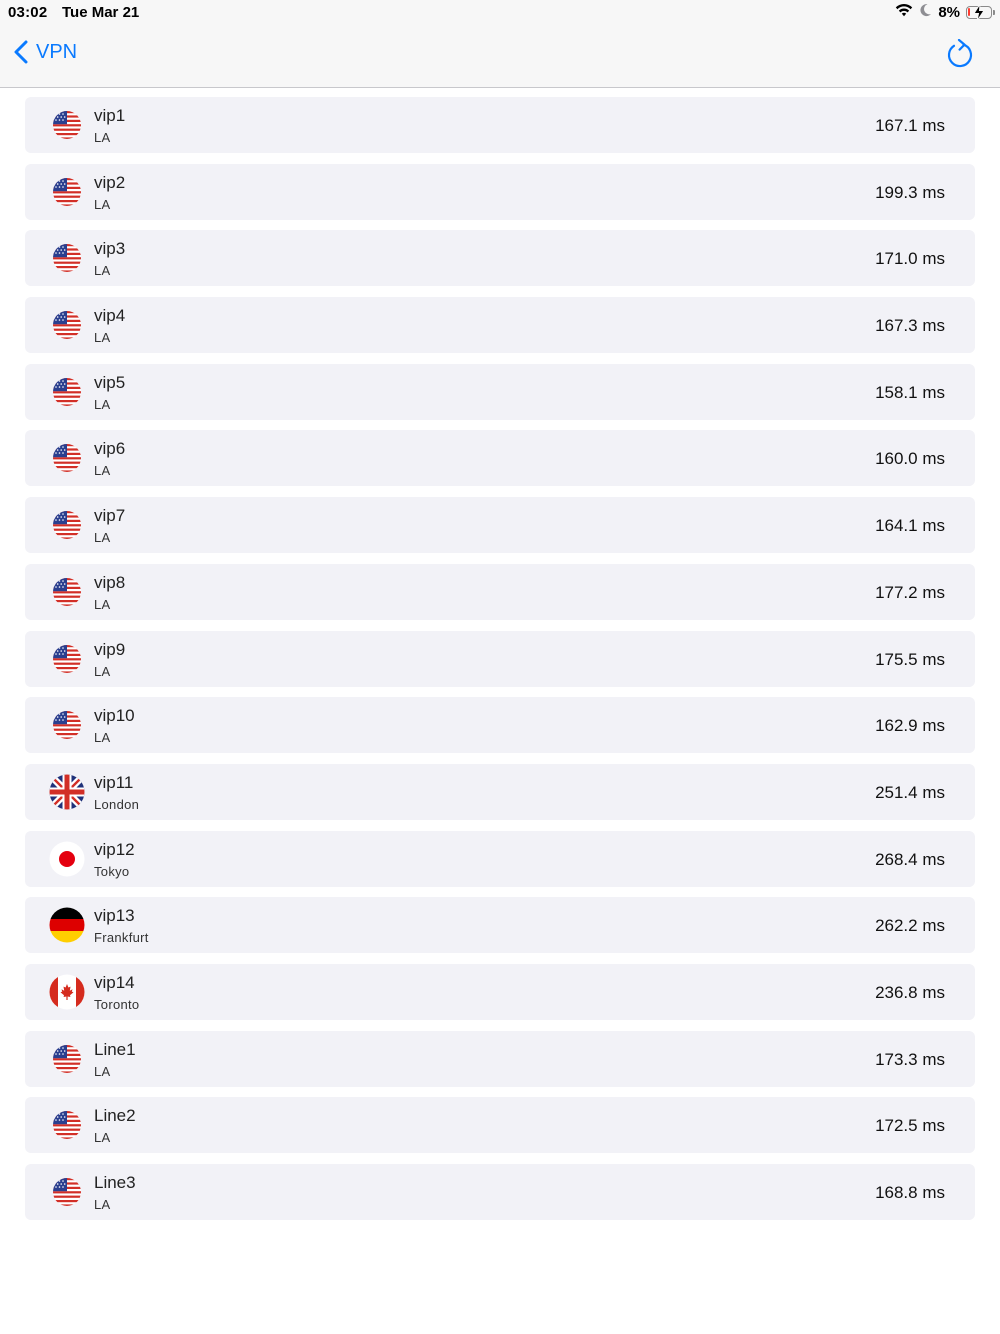  I want to click on status-date: Tue Mar 21, so click(101, 12).